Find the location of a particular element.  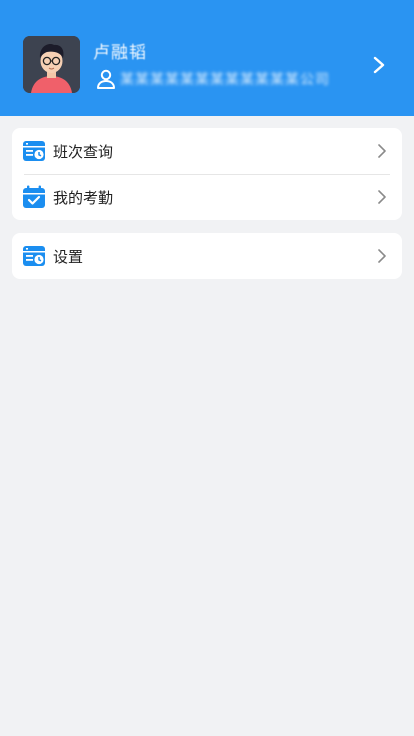

avatar is located at coordinates (51, 64).